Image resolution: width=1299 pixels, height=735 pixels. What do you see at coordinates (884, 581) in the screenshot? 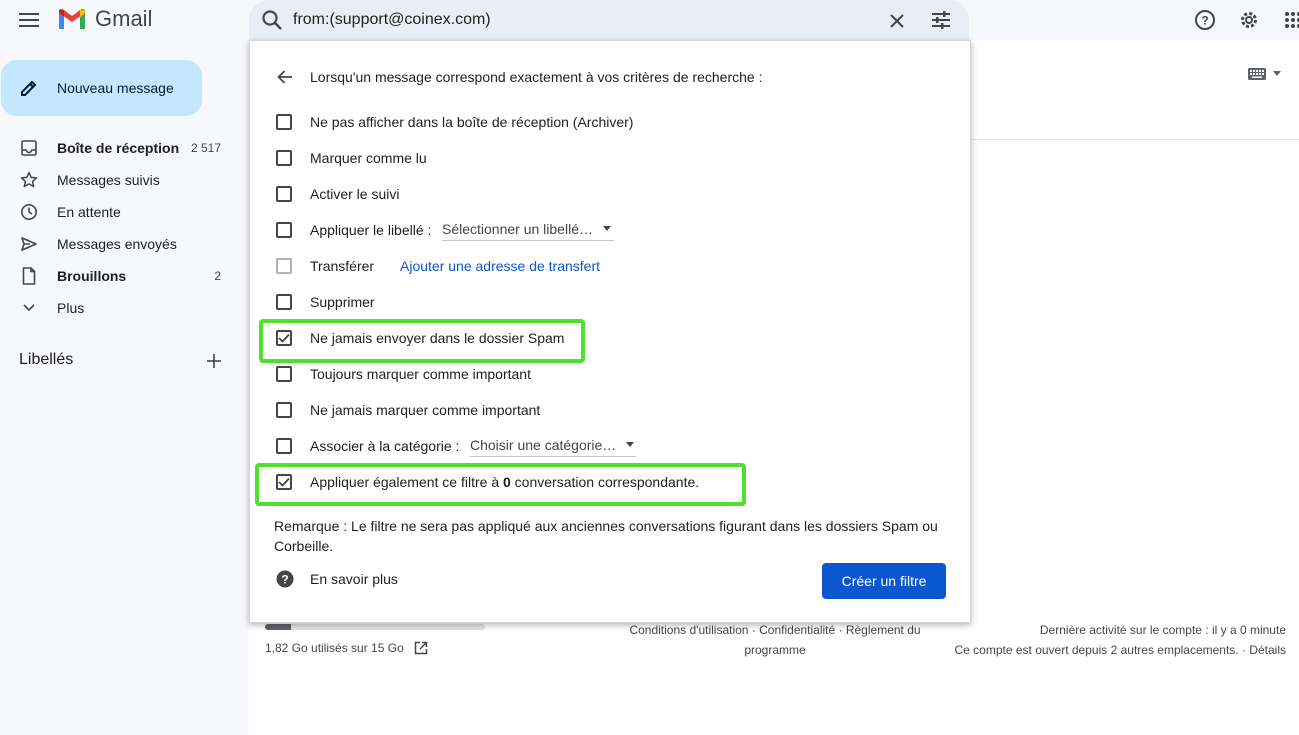
I see `create-filter-button: Créer un filtre` at bounding box center [884, 581].